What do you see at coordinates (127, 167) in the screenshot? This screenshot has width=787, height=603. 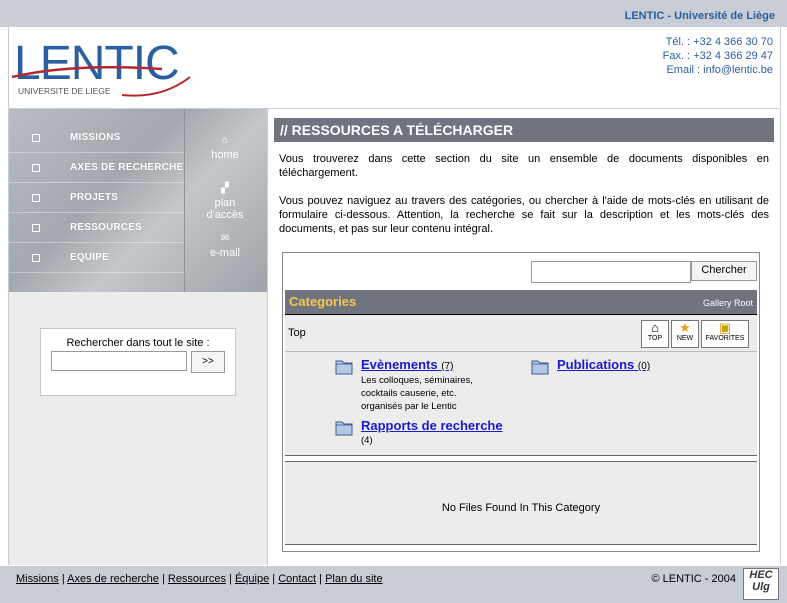 I see `nav-item-label: Axes de recherche` at bounding box center [127, 167].